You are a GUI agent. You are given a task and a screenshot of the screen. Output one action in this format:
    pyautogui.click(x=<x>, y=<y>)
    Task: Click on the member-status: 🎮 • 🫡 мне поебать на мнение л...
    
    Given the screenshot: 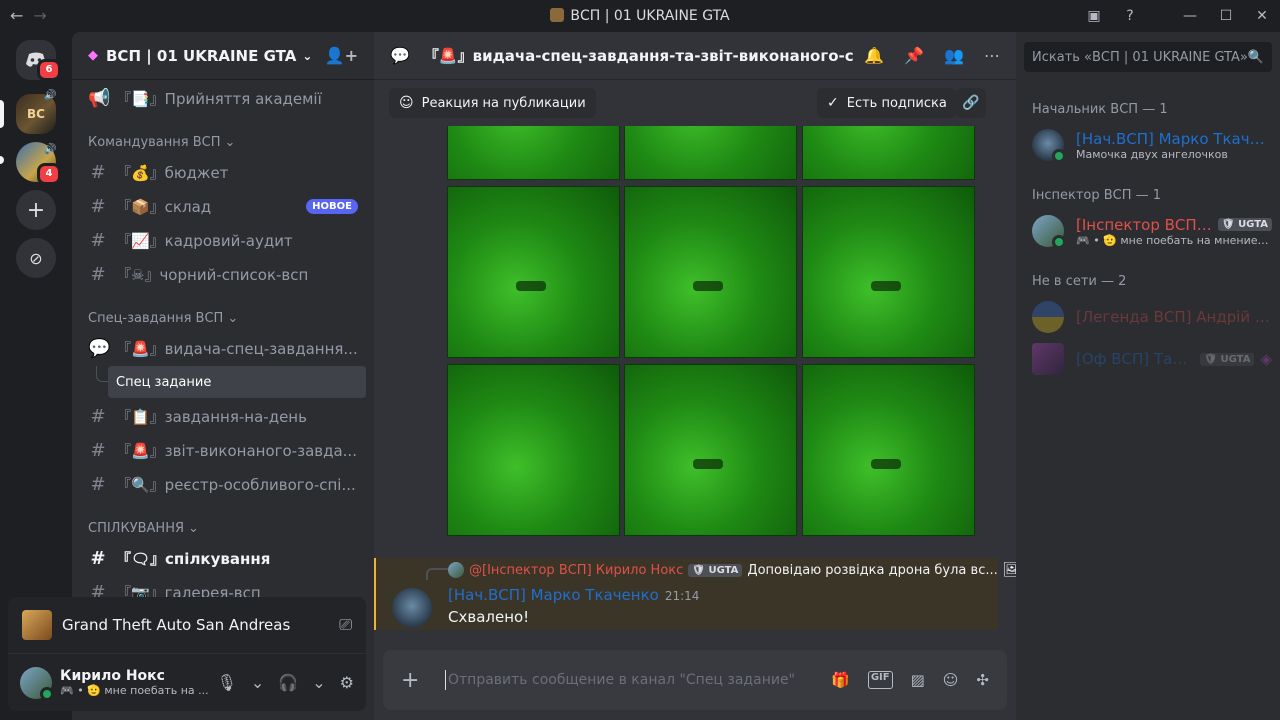 What is the action you would take?
    pyautogui.click(x=1174, y=240)
    